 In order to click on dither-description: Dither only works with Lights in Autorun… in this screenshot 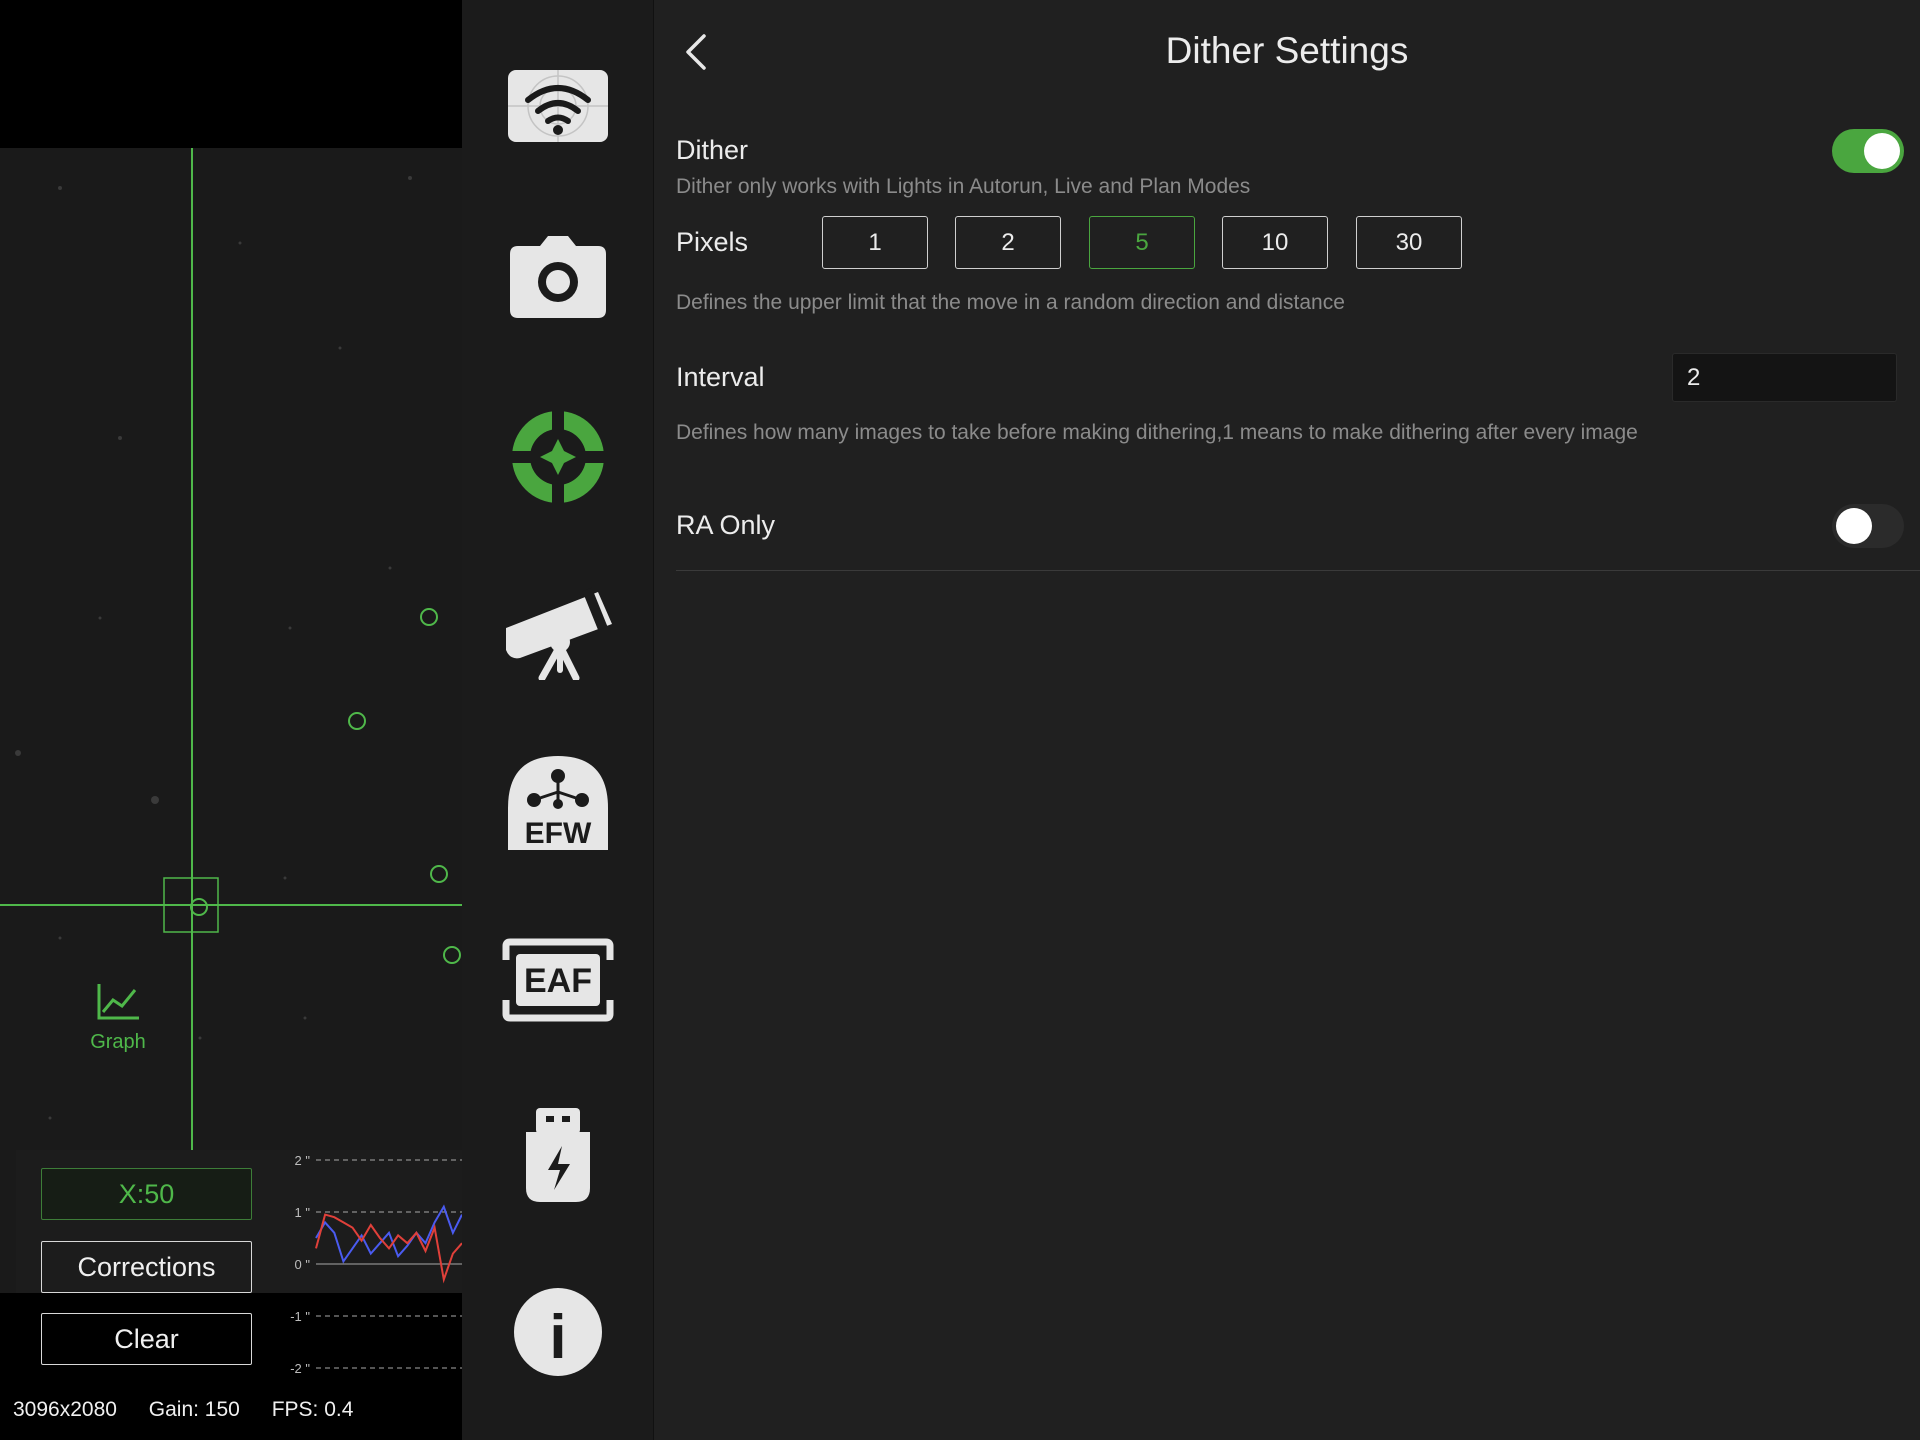, I will do `click(963, 186)`.